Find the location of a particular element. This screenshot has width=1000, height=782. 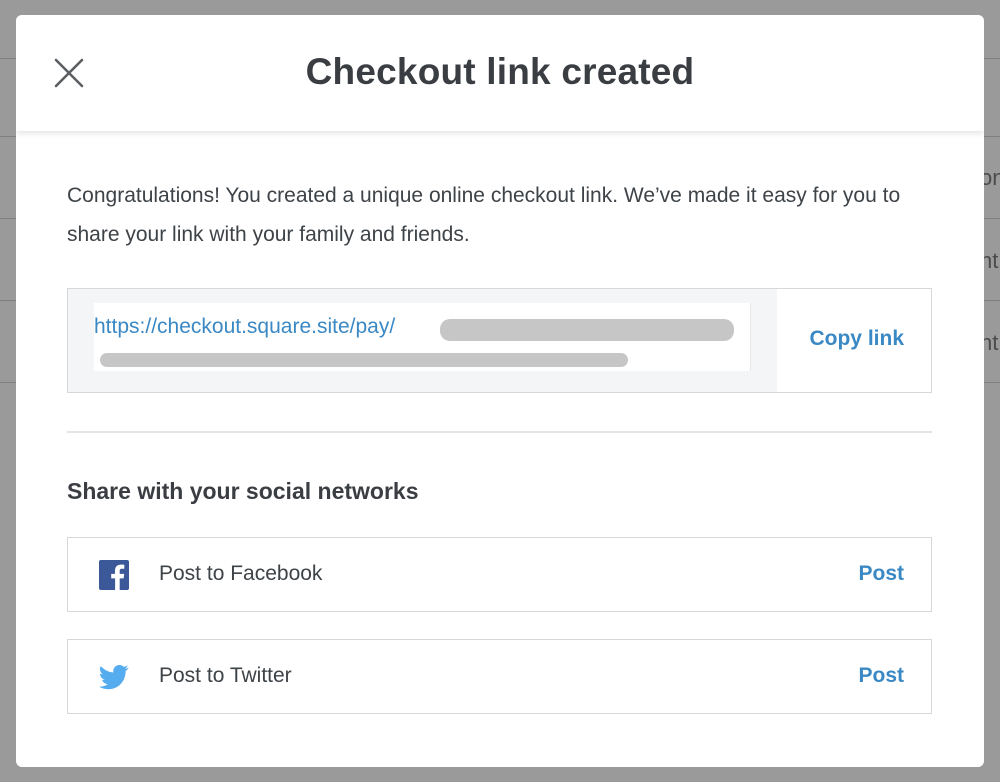

share-row-label: Post to Twitter is located at coordinates (225, 675).